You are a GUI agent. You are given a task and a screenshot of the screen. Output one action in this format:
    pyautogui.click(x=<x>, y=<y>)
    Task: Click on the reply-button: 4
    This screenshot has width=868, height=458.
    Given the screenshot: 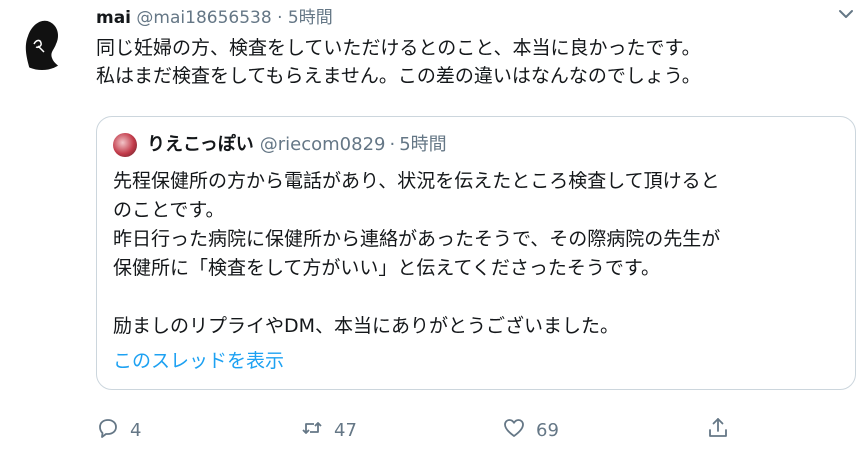 What is the action you would take?
    pyautogui.click(x=118, y=430)
    